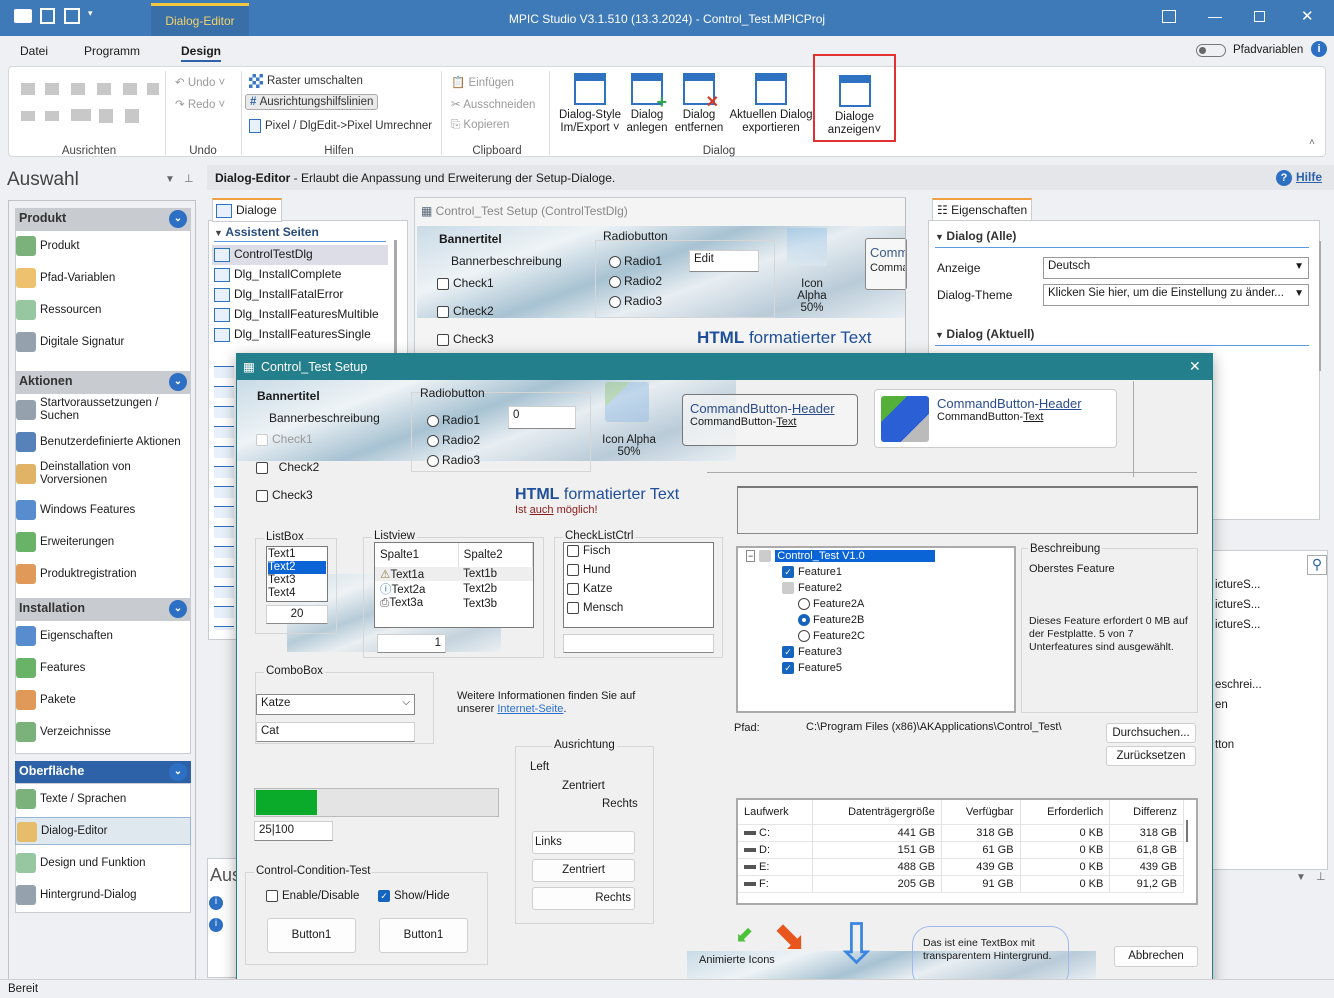 Image resolution: width=1334 pixels, height=998 pixels. I want to click on sidebar-item: Verzeichnisse, so click(103, 732).